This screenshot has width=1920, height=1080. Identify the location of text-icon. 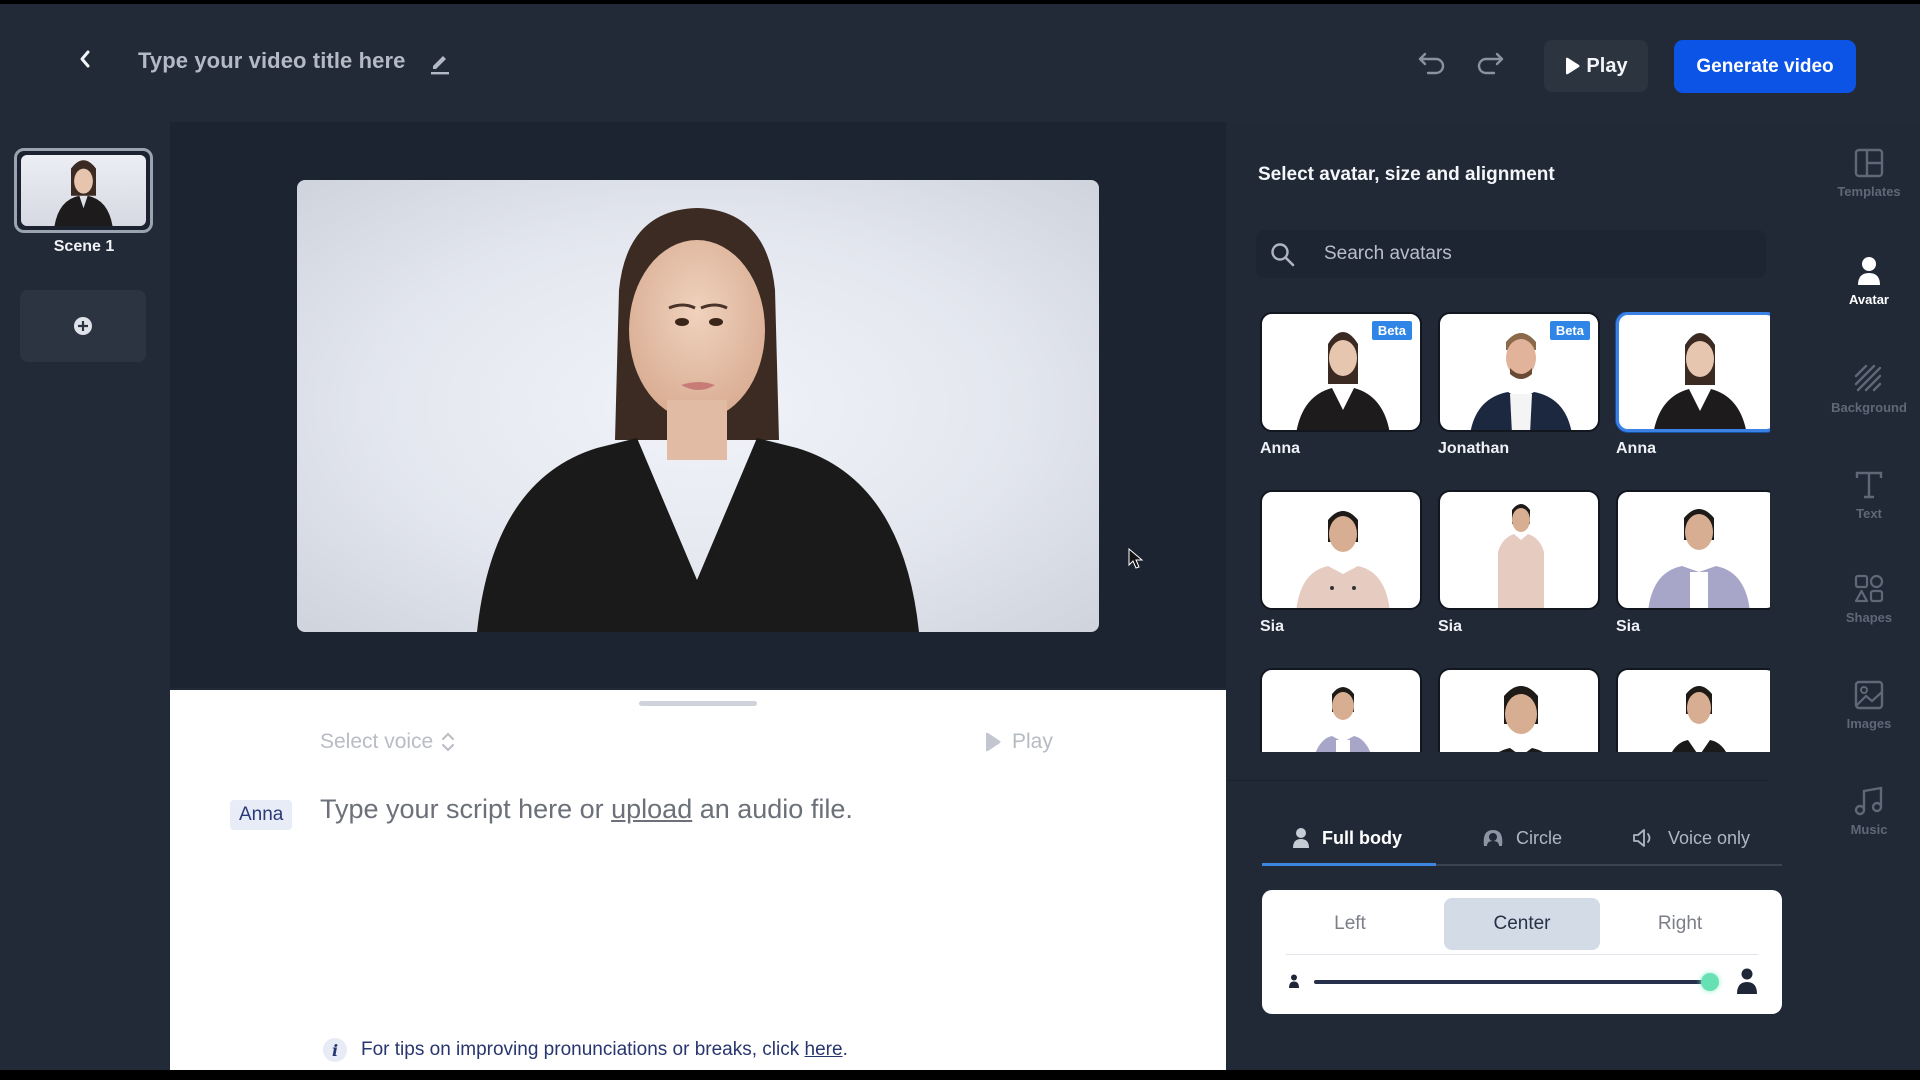
(1869, 485).